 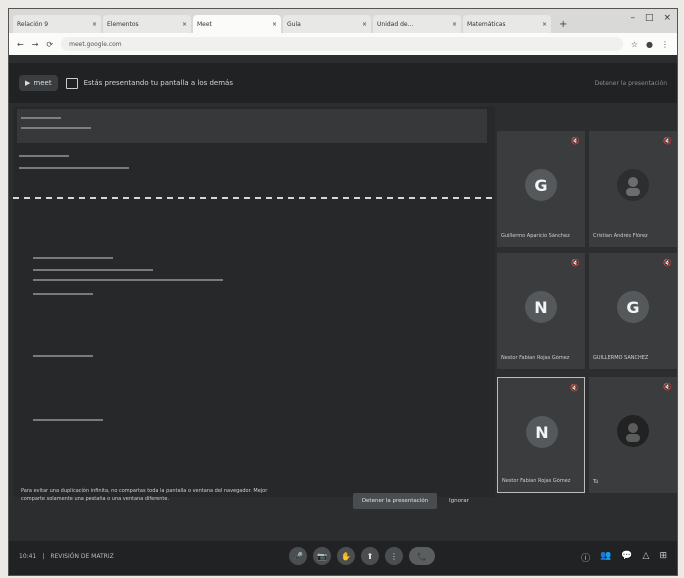 I want to click on participant-tile: 🔇 N Nestor Fabian Rojas Gómez, so click(x=541, y=311).